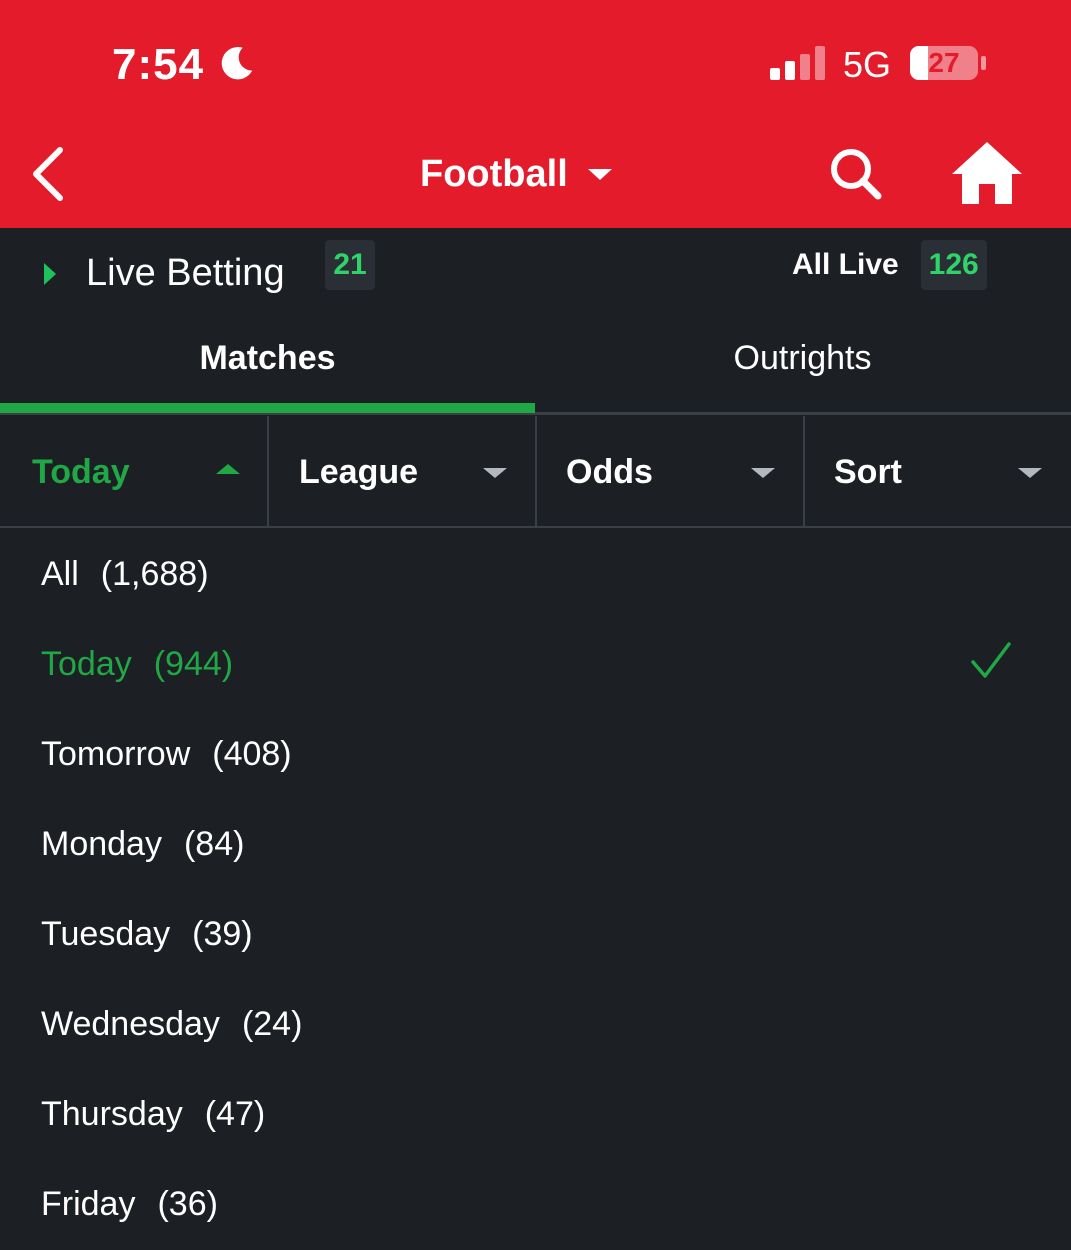 The width and height of the screenshot is (1071, 1250). I want to click on filter-odds-label: Odds, so click(609, 472).